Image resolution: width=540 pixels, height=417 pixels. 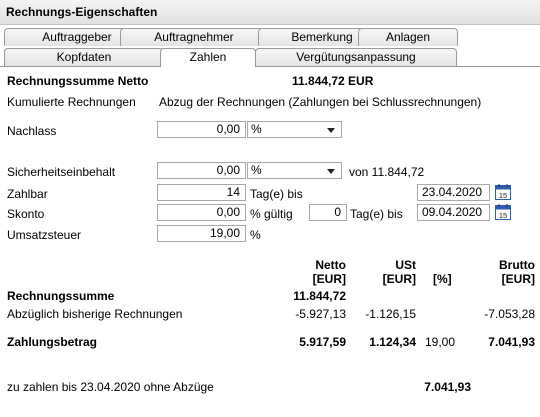 I want to click on tab-verguetungsanpassung: Vergütungsanpassung, so click(x=356, y=57).